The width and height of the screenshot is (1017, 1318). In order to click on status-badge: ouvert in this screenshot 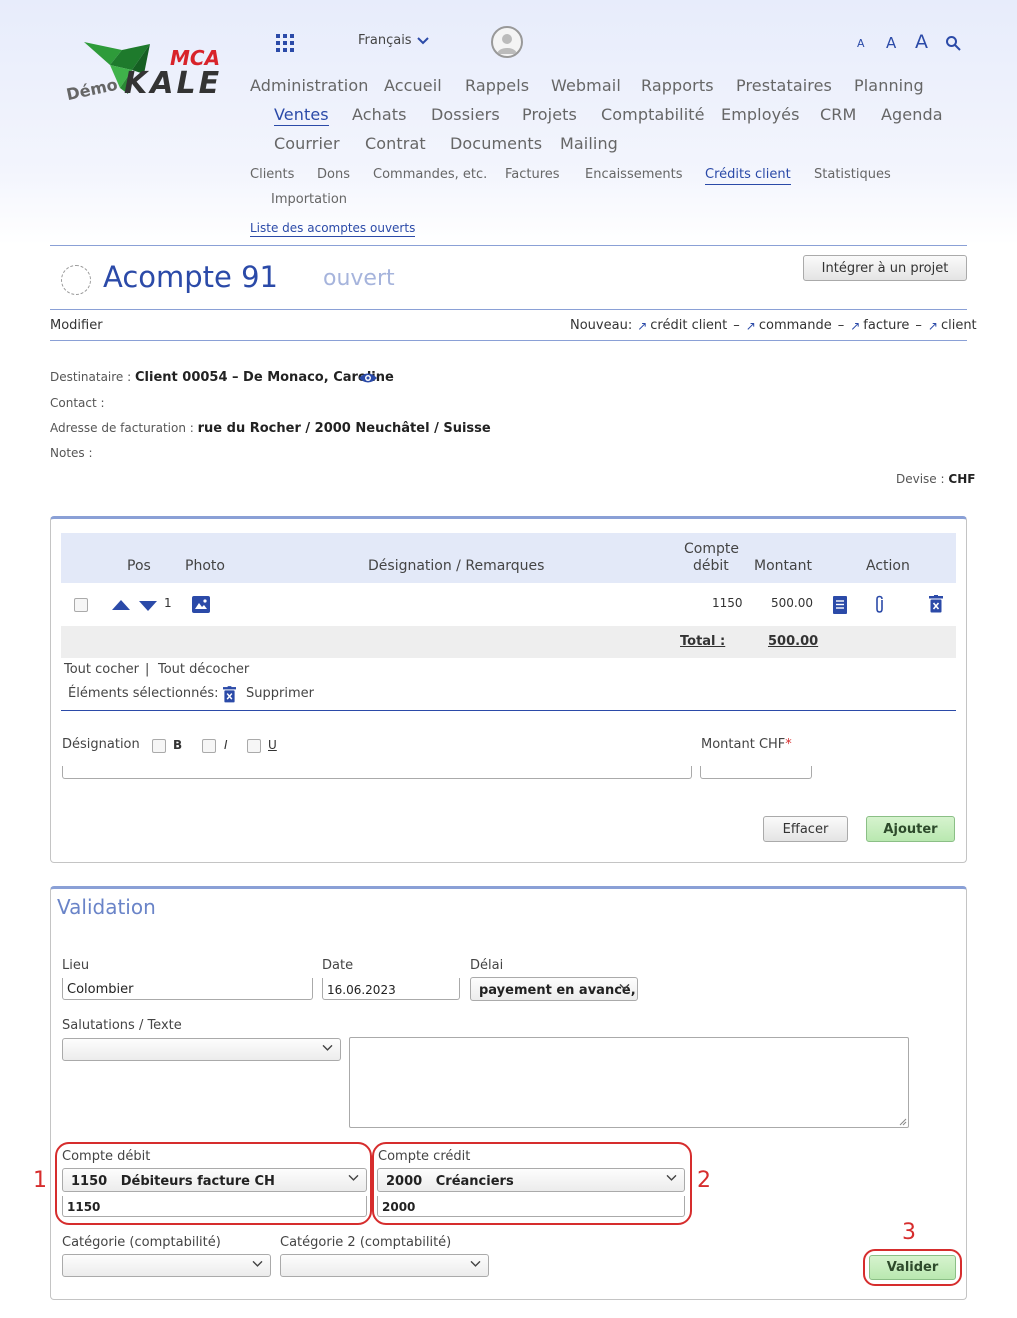, I will do `click(359, 278)`.